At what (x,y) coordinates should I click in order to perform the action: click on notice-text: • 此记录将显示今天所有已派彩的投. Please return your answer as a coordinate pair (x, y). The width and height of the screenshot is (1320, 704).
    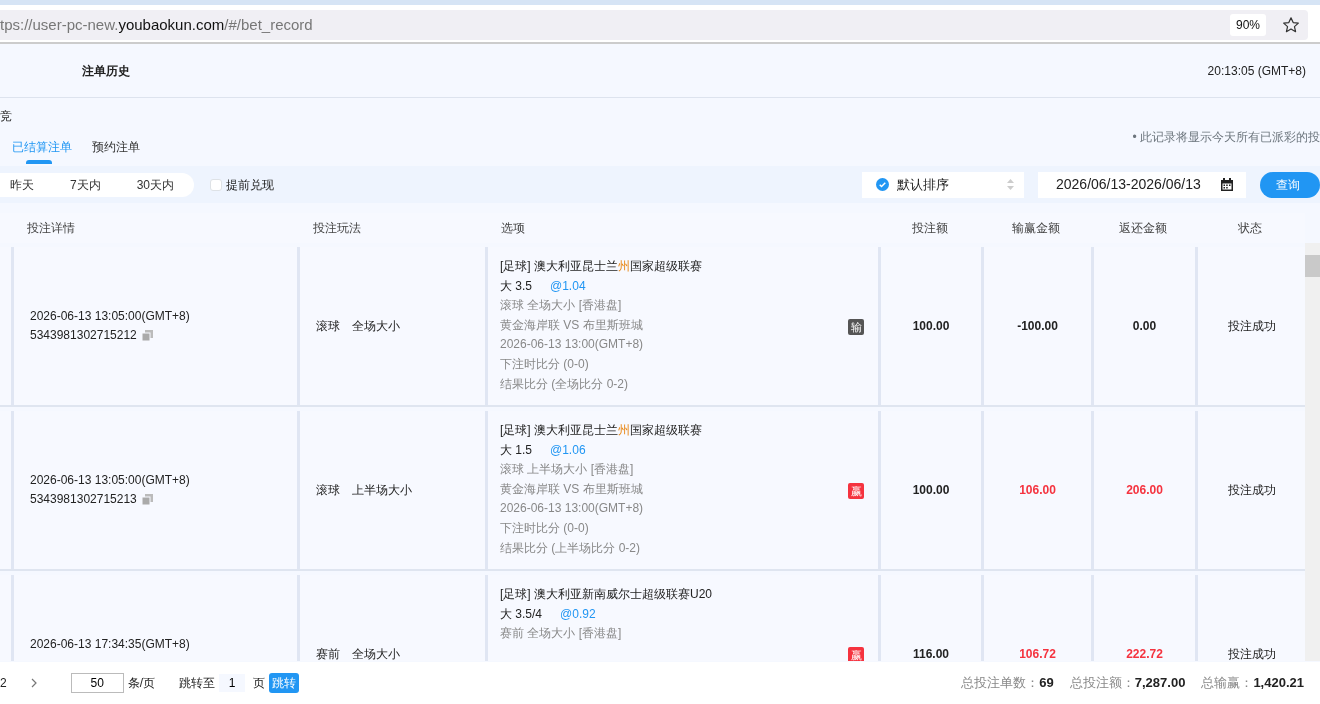
    Looking at the image, I should click on (1226, 137).